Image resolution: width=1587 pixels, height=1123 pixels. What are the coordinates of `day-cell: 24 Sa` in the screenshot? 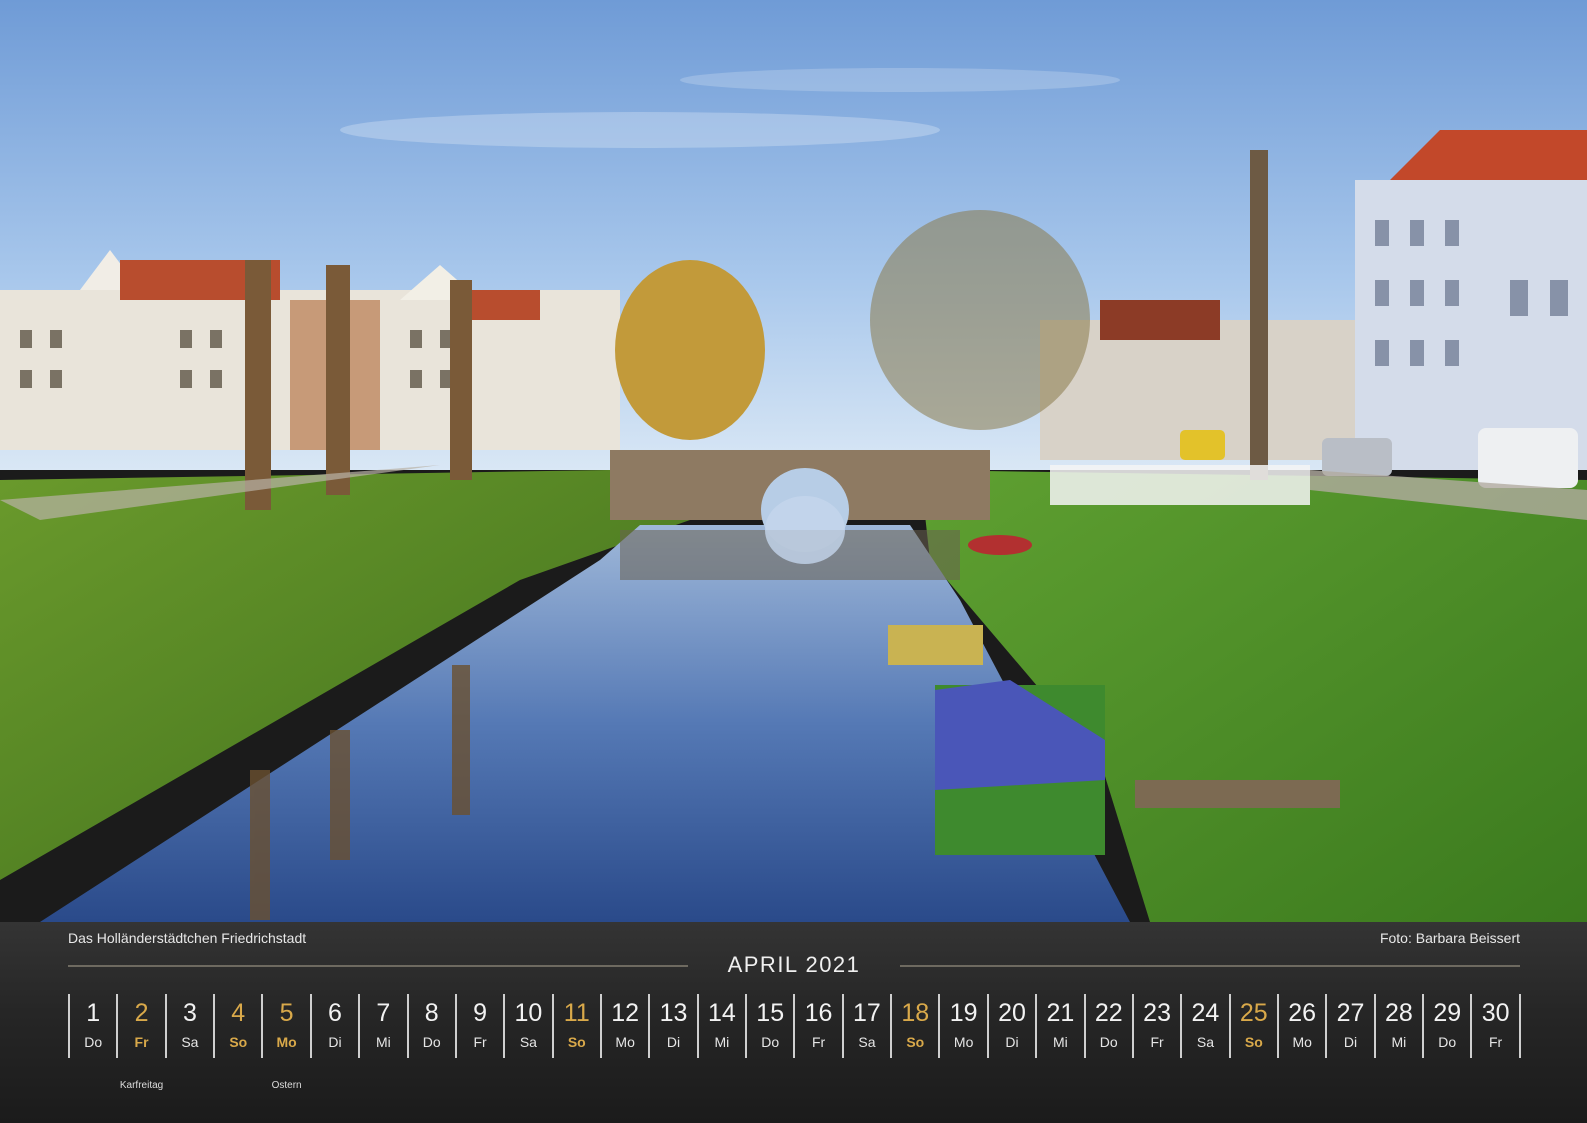 It's located at (1204, 1026).